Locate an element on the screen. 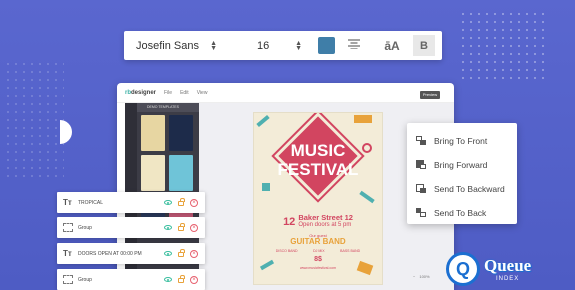 This screenshot has width=575, height=290. poster-genre: DISCO BAND is located at coordinates (286, 251).